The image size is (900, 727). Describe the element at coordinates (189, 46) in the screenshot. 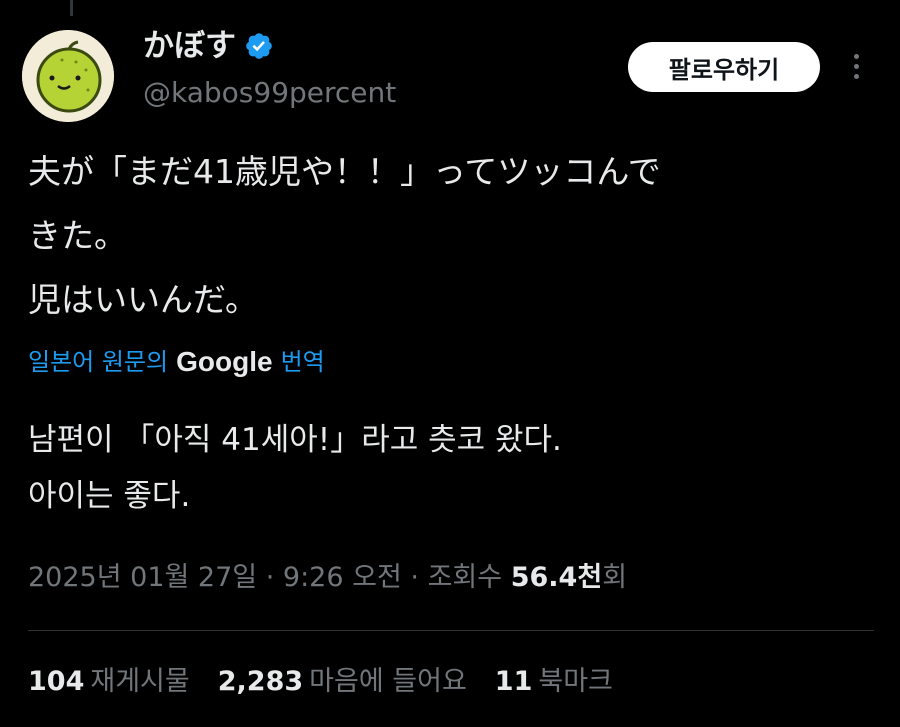

I see `author-display-name: かぼす` at that location.